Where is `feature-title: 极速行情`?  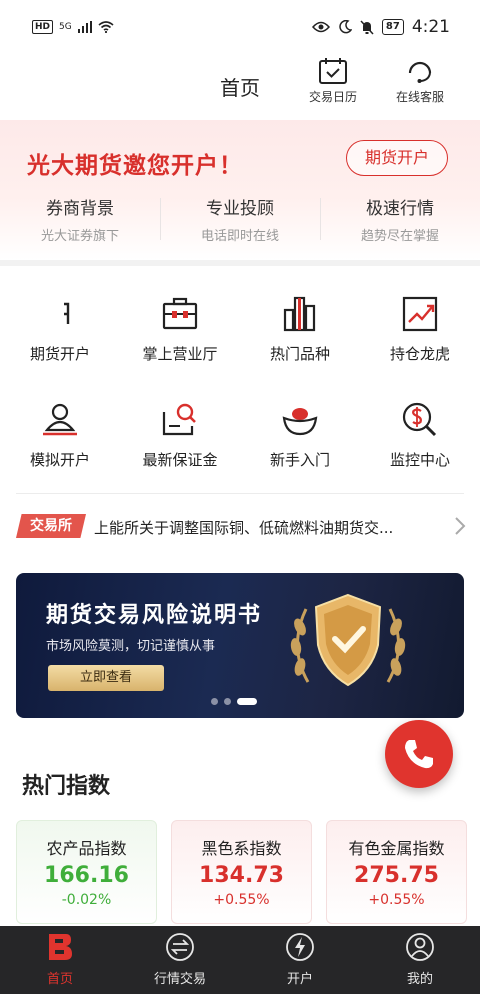
feature-title: 极速行情 is located at coordinates (400, 209).